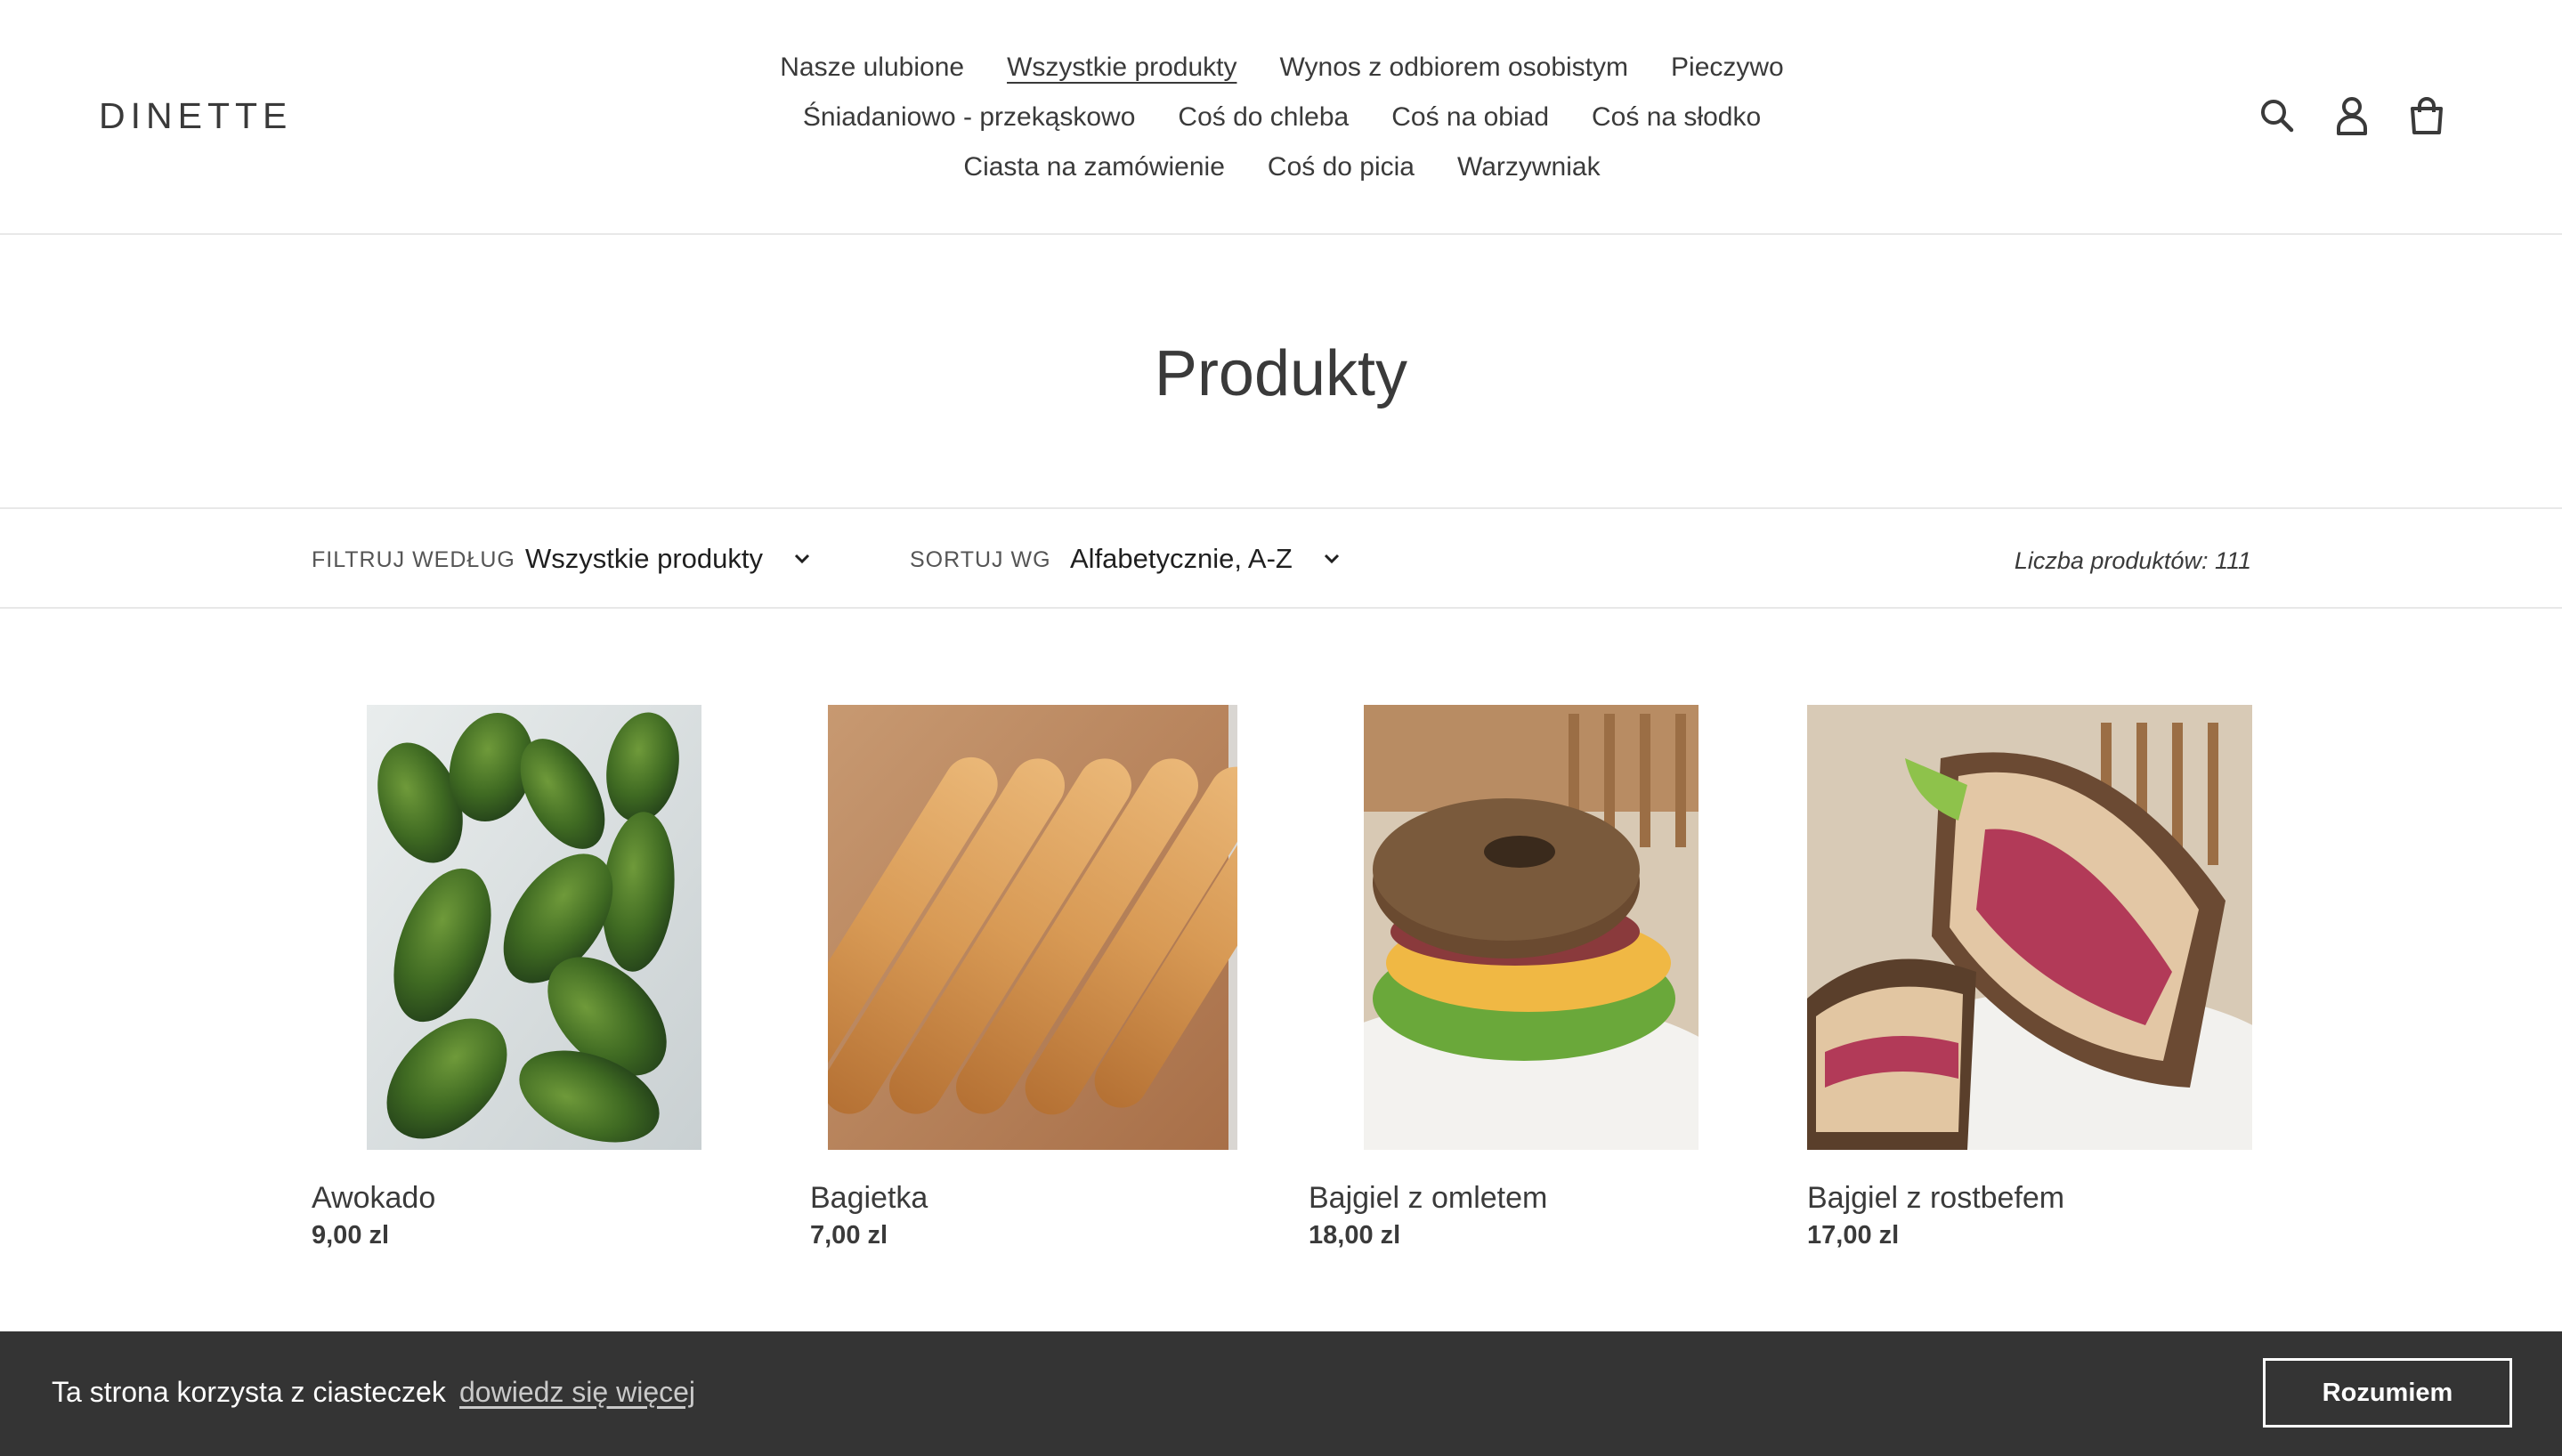 The height and width of the screenshot is (1456, 2562). I want to click on product-card-bagietka: Bagietka 7,00 zl, so click(1032, 977).